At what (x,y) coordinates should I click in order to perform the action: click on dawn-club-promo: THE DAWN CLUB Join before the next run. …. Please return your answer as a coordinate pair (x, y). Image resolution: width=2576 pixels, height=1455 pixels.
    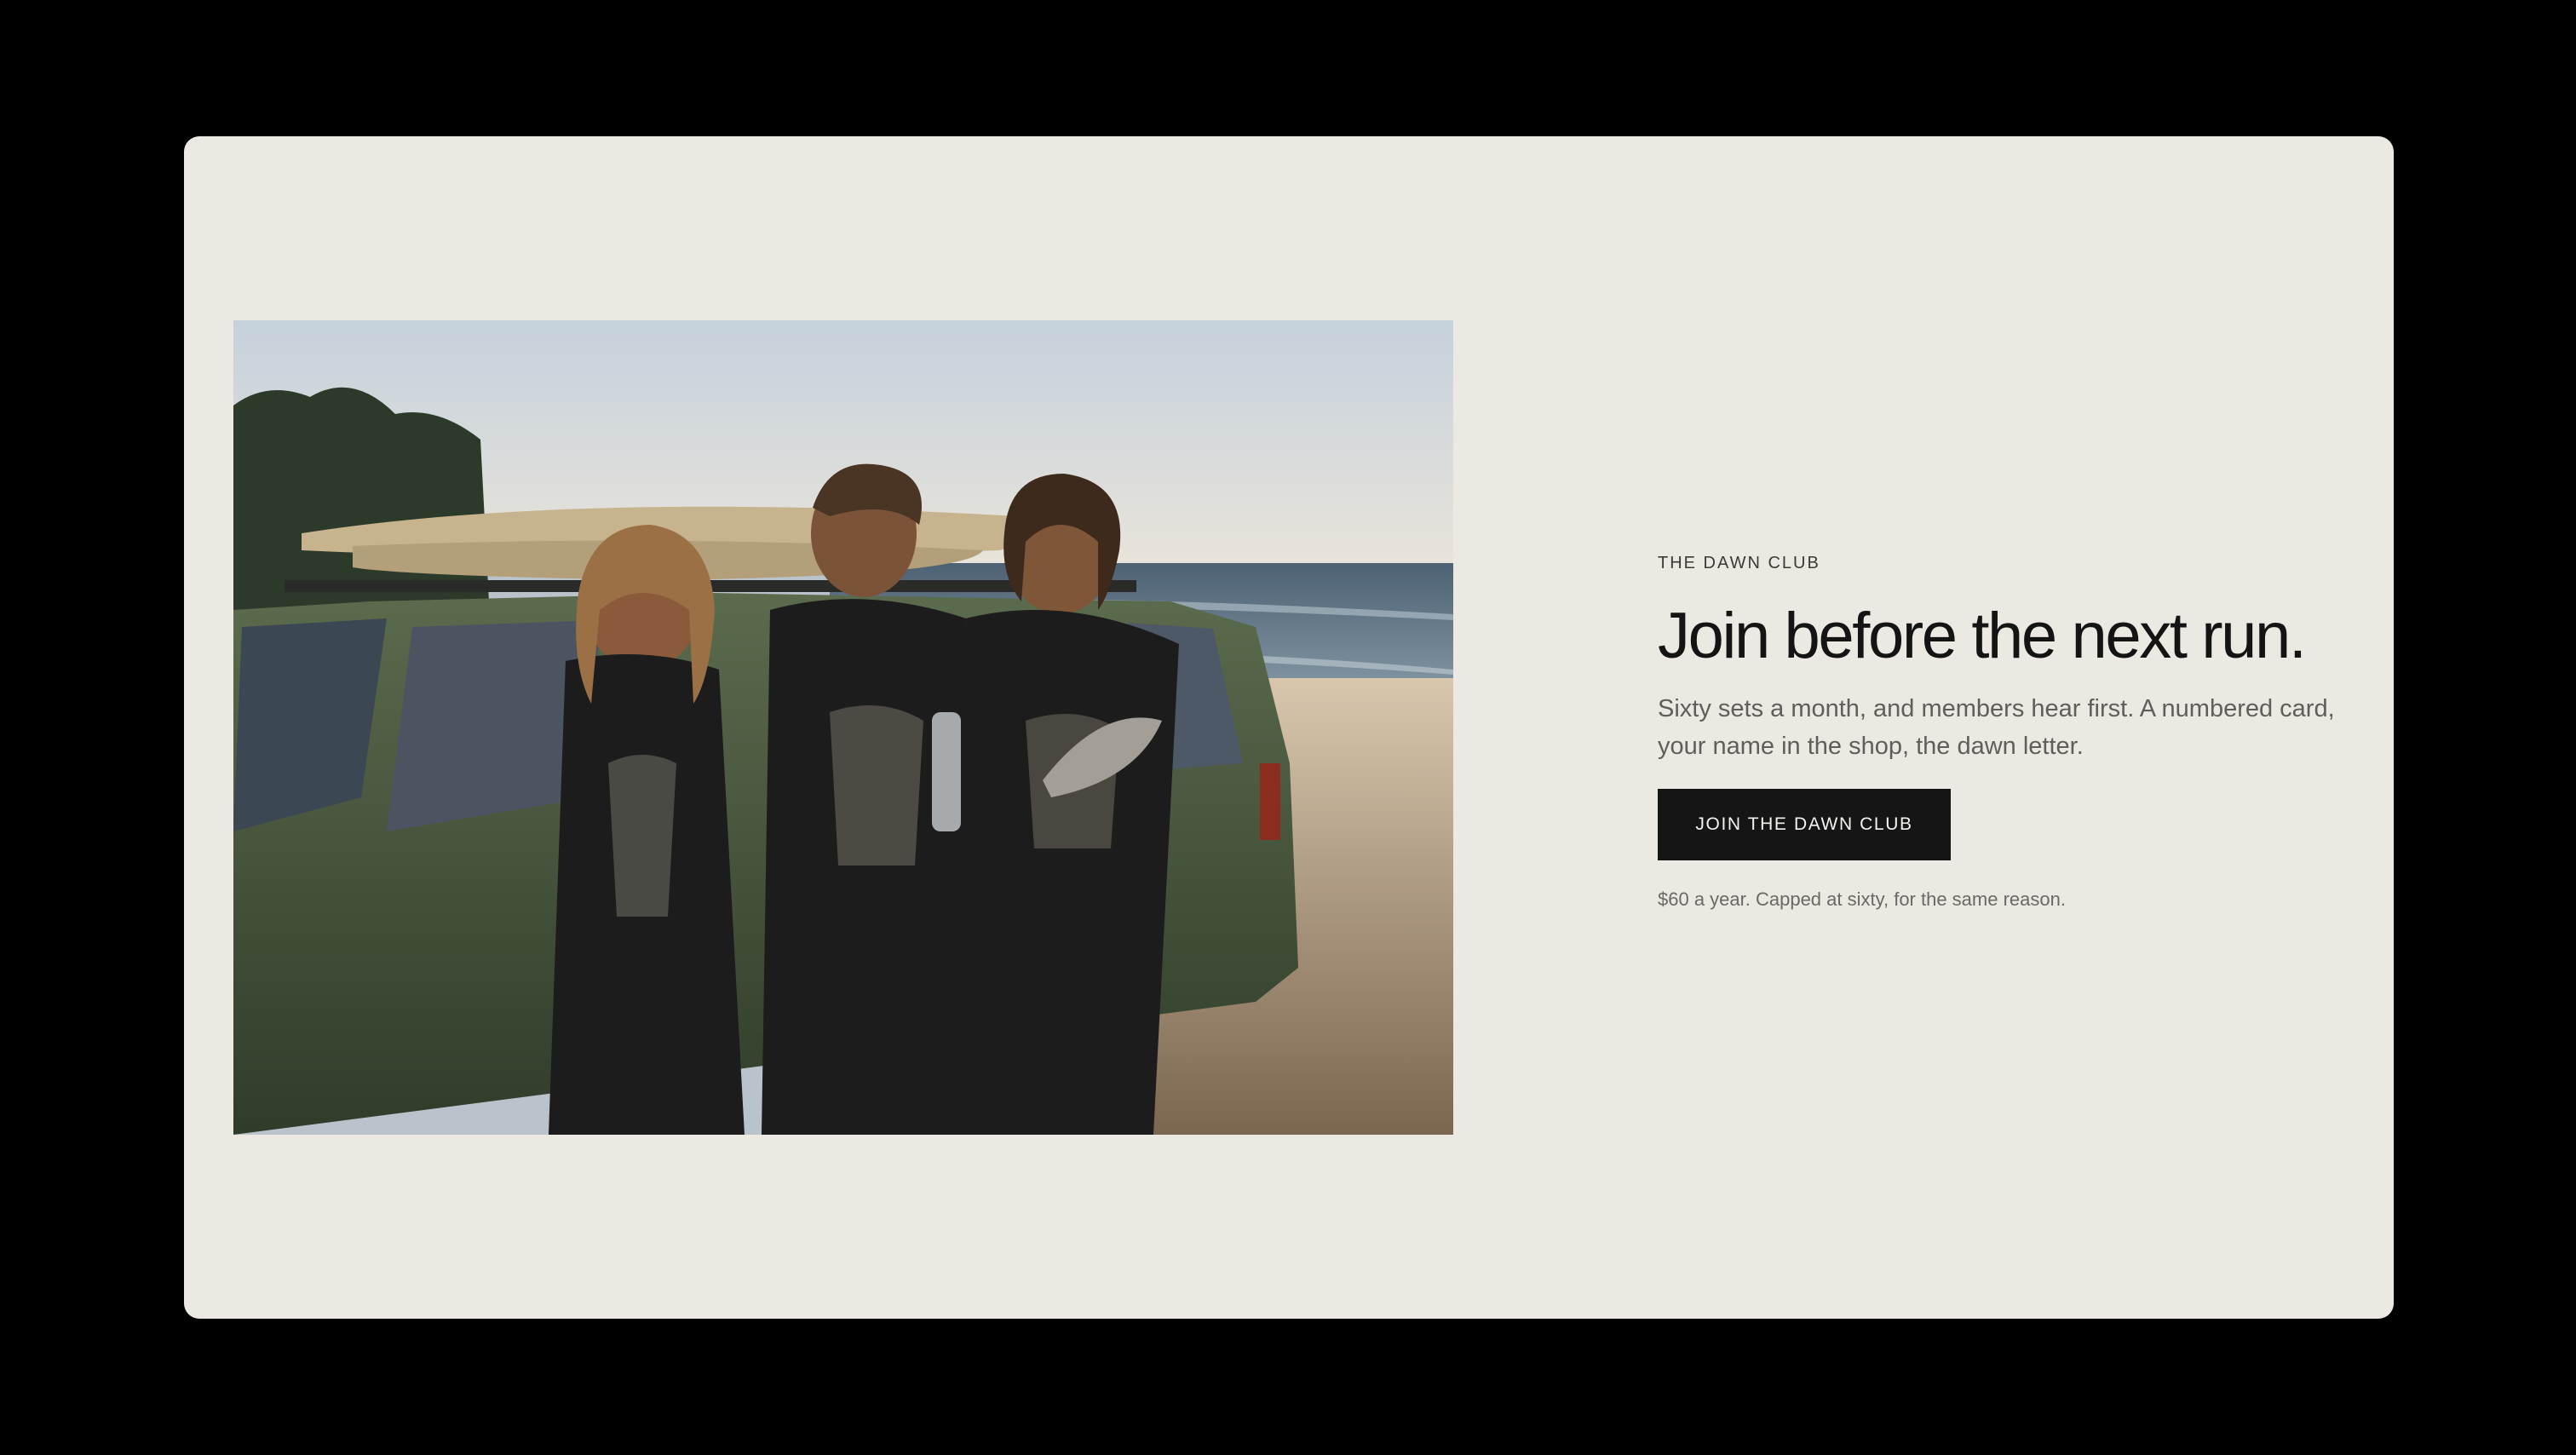
    Looking at the image, I should click on (2007, 731).